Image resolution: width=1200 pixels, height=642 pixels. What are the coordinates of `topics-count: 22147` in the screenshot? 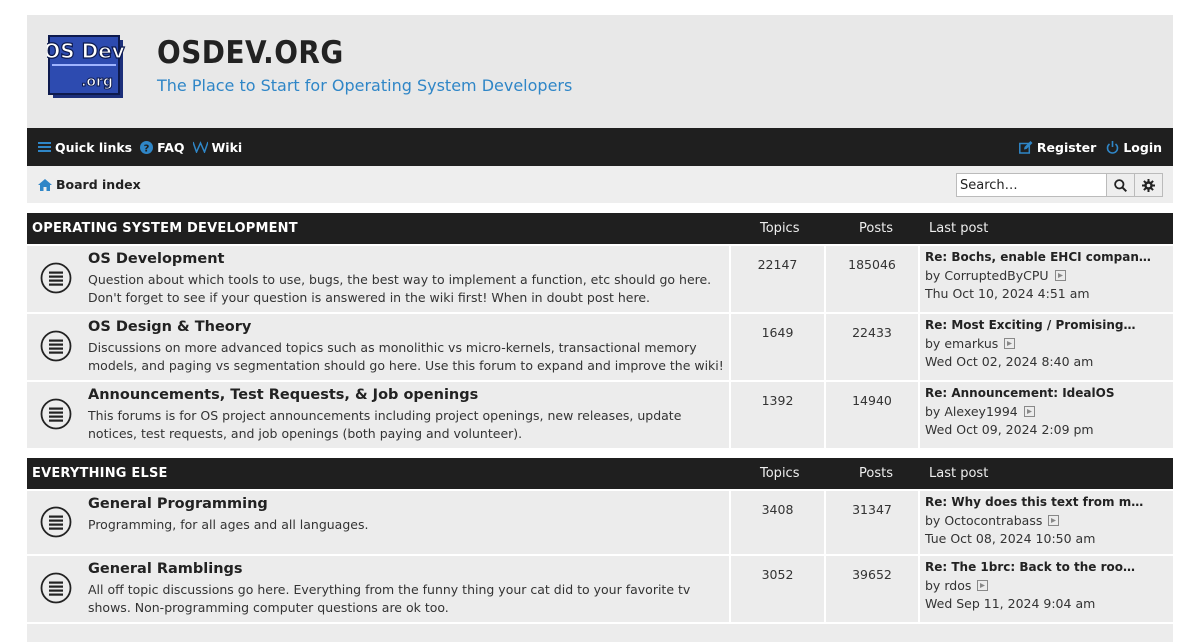 It's located at (777, 264).